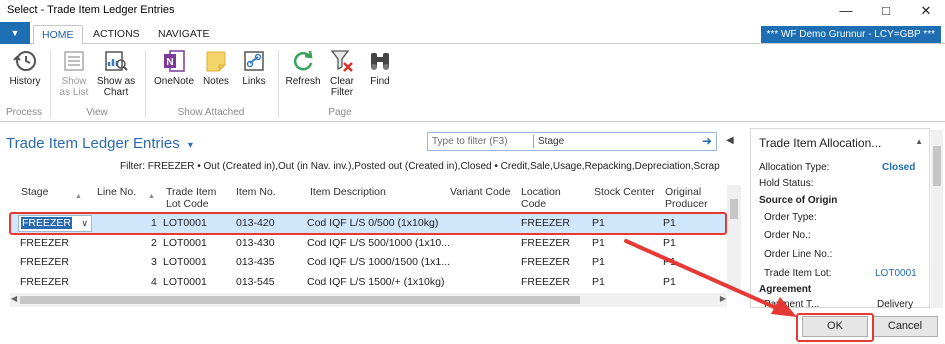 This screenshot has height=344, width=945. What do you see at coordinates (710, 278) in the screenshot?
I see `annotation-arrow-icon` at bounding box center [710, 278].